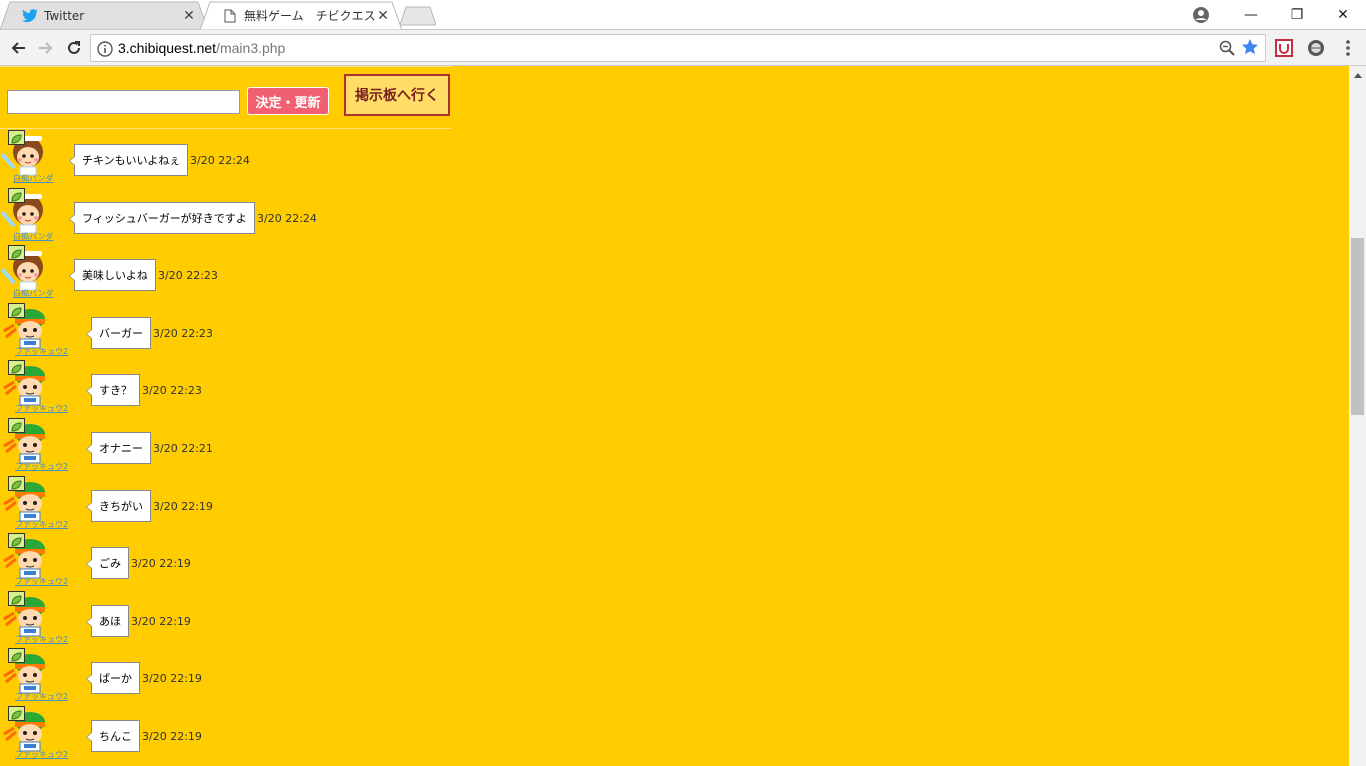 Image resolution: width=1366 pixels, height=766 pixels. Describe the element at coordinates (1348, 48) in the screenshot. I see `menu-dots-icon` at that location.